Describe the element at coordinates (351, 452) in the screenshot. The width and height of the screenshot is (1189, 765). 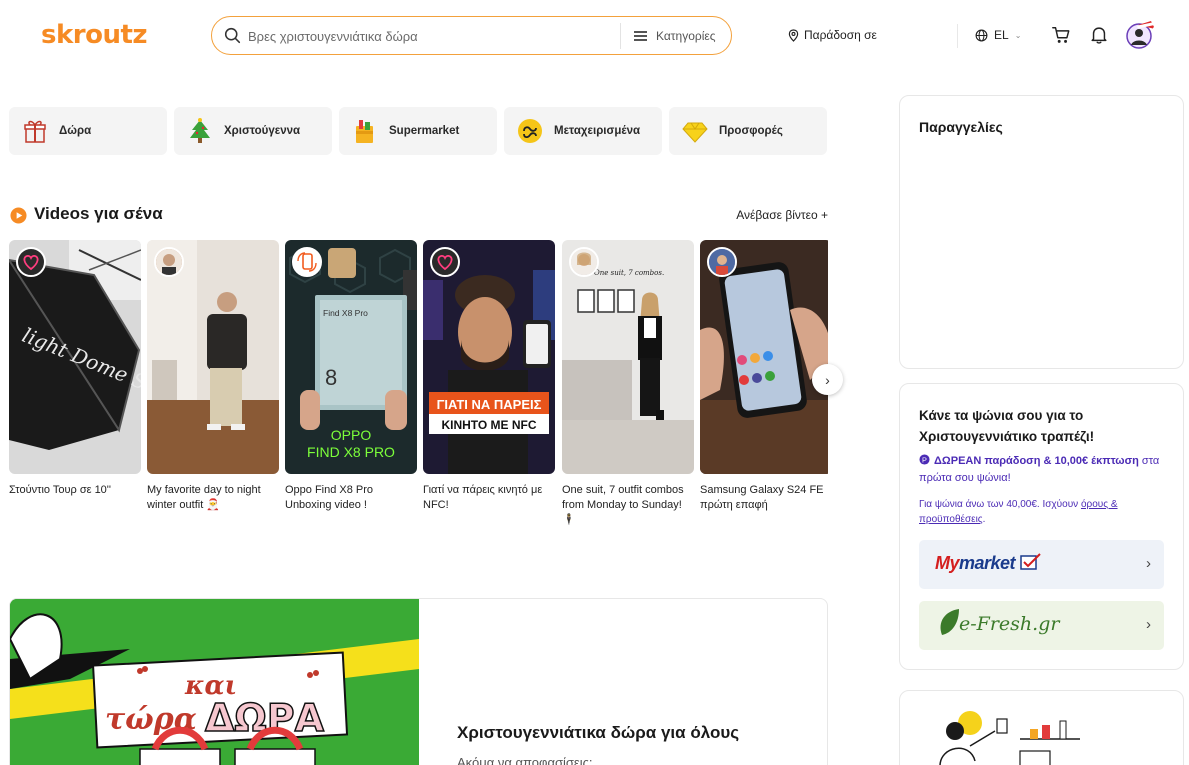
I see `svg-text: FIND X8 PRO` at that location.